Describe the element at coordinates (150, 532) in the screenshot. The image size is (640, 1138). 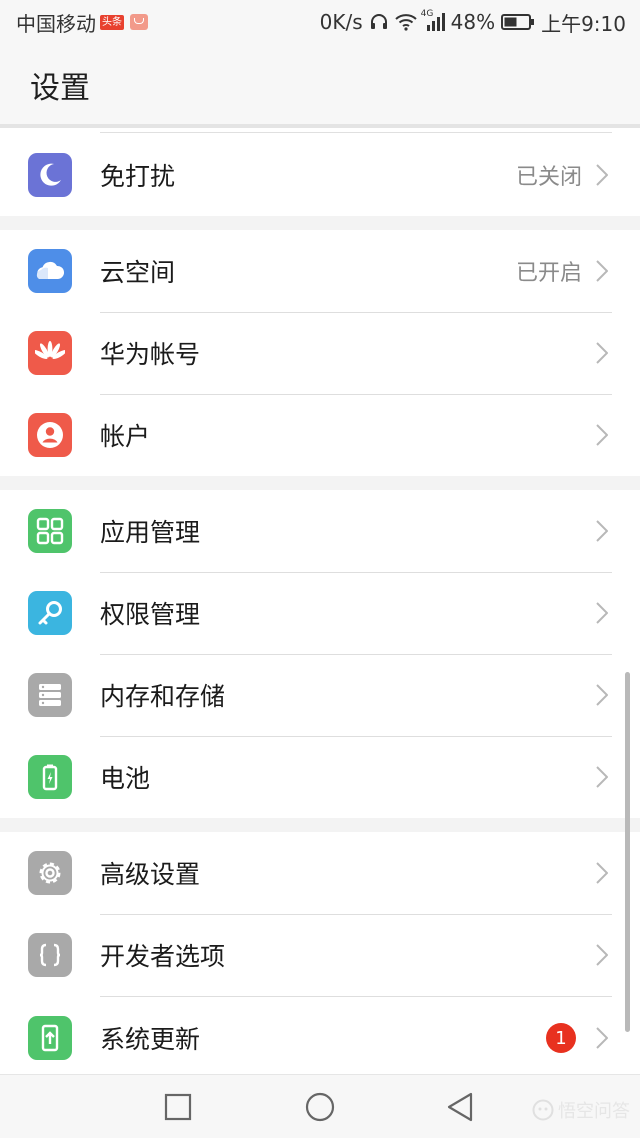
I see `settings-item-label: 应用管理` at that location.